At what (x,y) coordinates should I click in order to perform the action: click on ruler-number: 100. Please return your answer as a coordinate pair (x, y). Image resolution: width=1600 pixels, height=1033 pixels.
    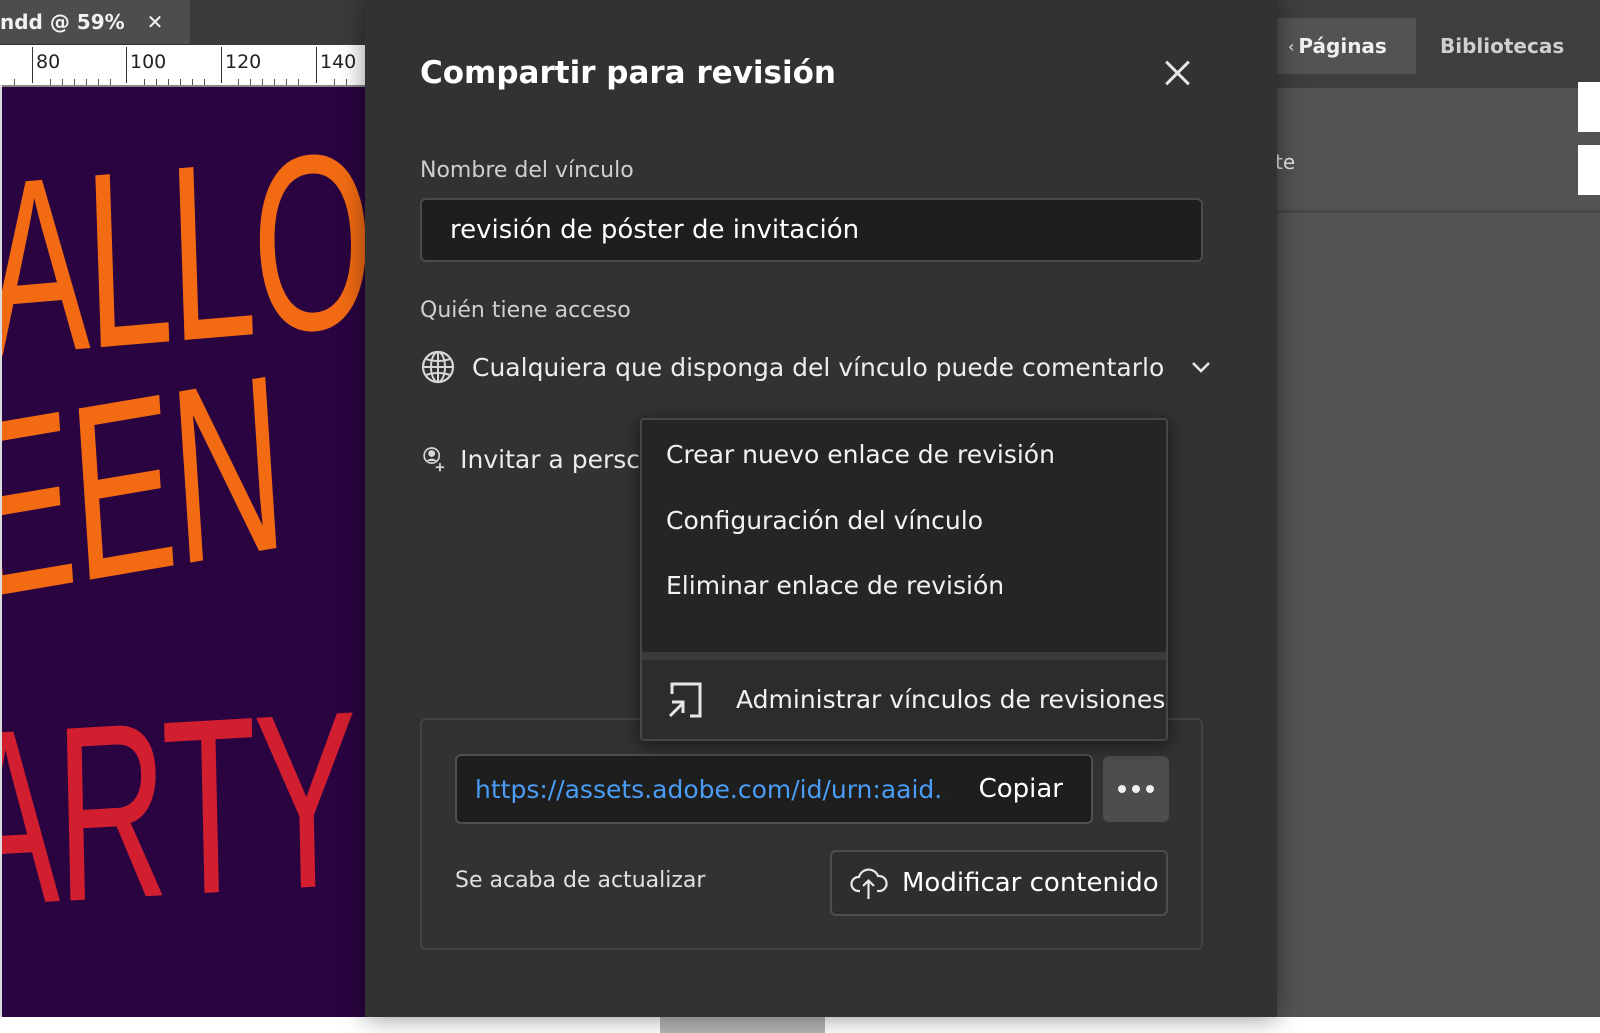
    Looking at the image, I should click on (148, 62).